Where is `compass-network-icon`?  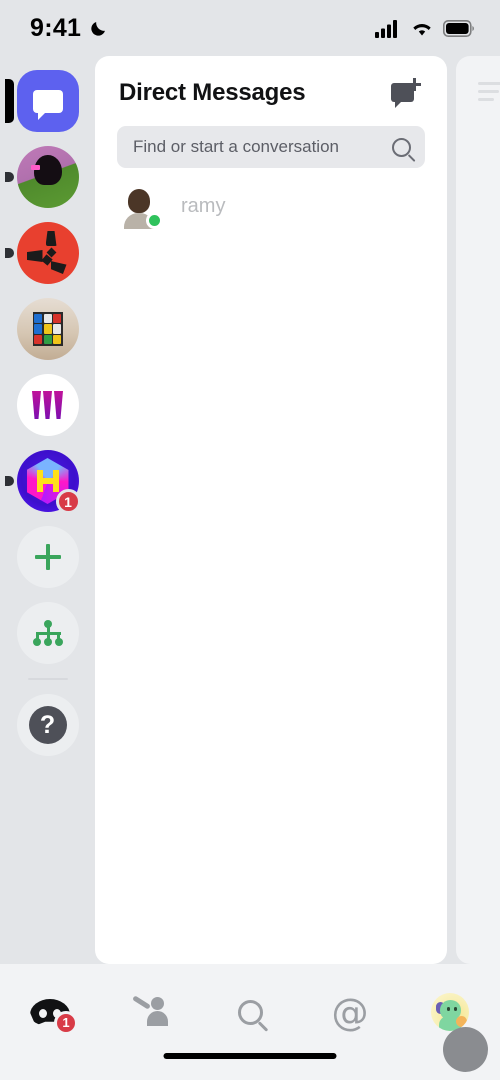 compass-network-icon is located at coordinates (47, 633).